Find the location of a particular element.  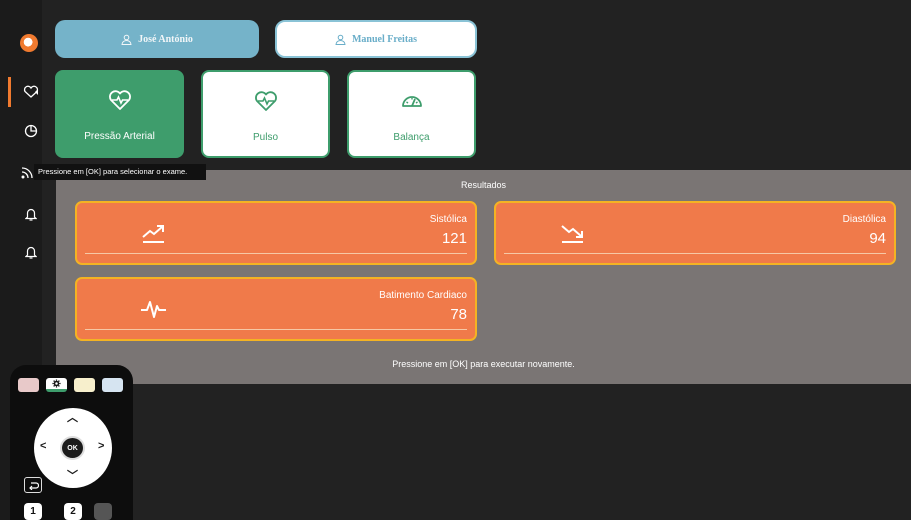

settings-button is located at coordinates (56, 385).